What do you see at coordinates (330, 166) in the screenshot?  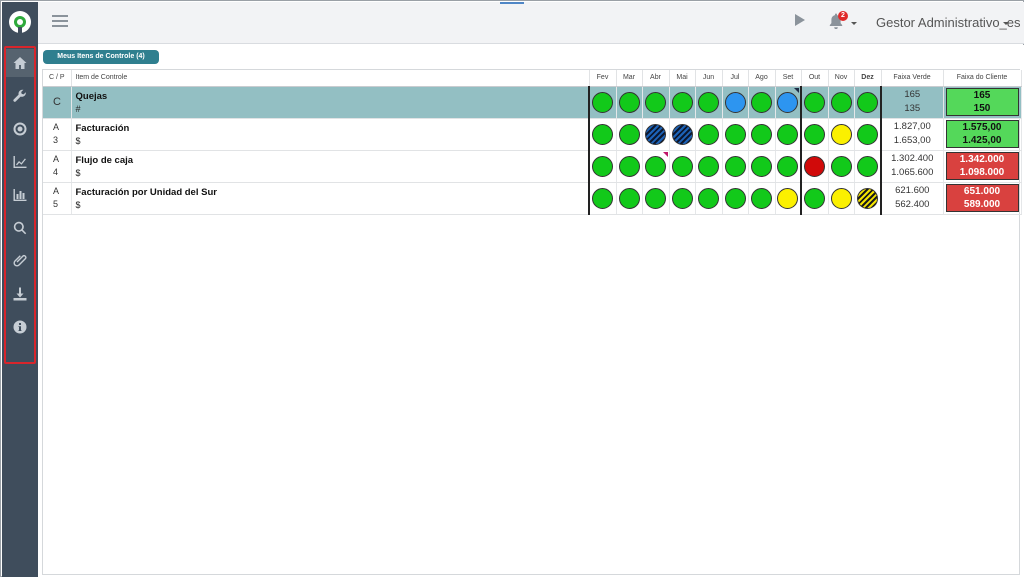 I see `item-cell: Flujo de caja $` at bounding box center [330, 166].